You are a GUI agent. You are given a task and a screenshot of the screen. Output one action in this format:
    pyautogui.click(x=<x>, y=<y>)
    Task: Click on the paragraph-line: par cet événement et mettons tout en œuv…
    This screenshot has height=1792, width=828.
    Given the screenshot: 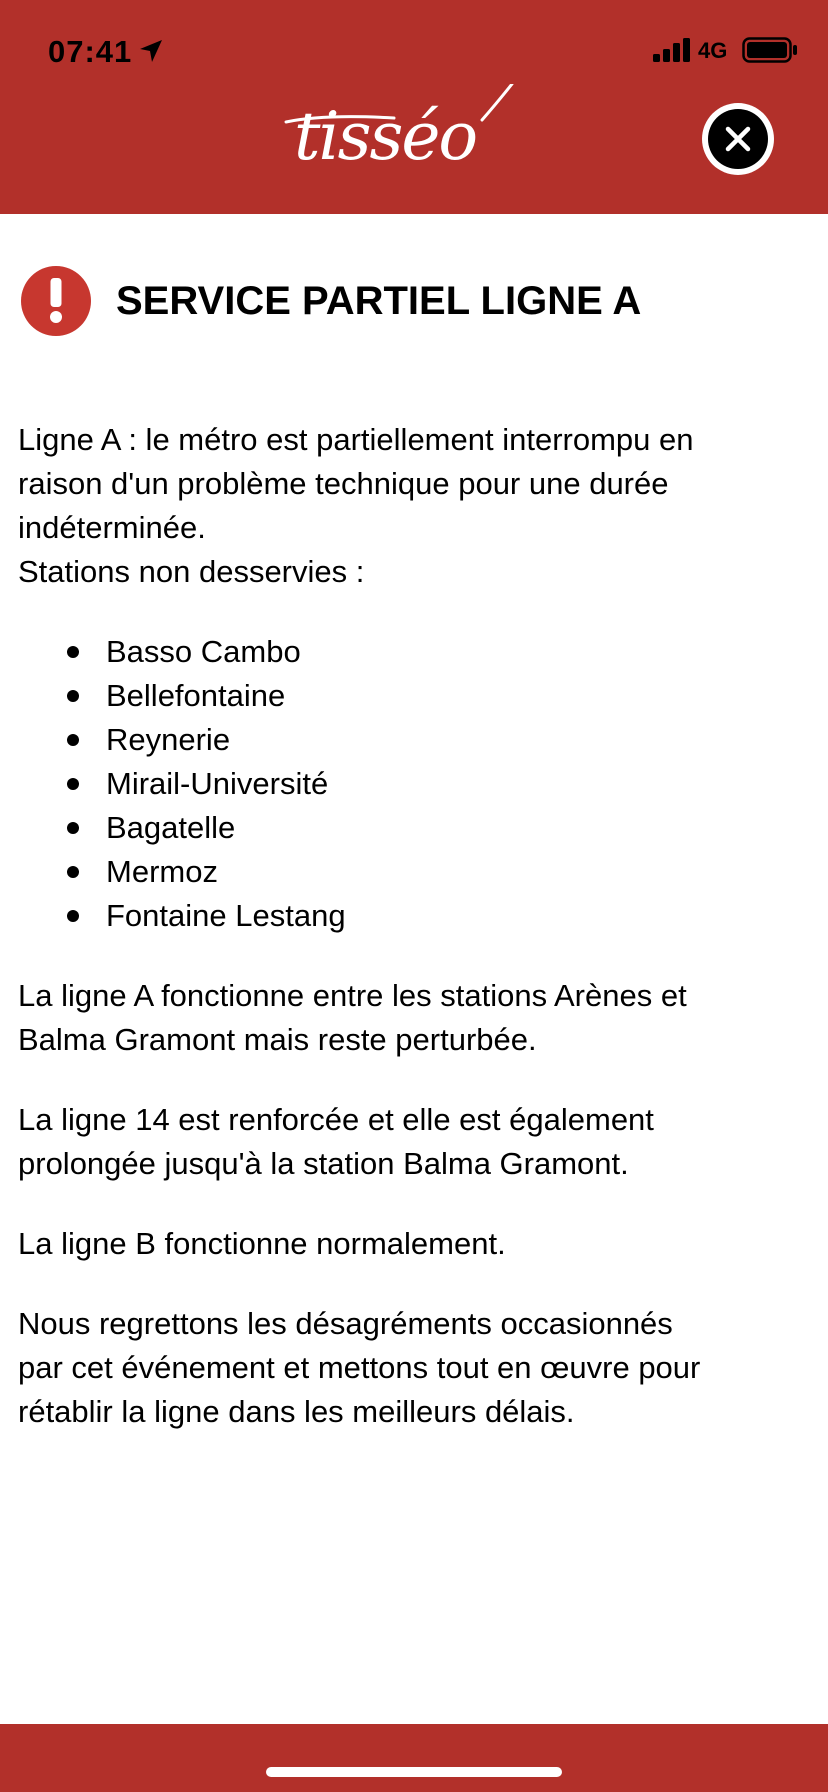 What is the action you would take?
    pyautogui.click(x=359, y=1367)
    